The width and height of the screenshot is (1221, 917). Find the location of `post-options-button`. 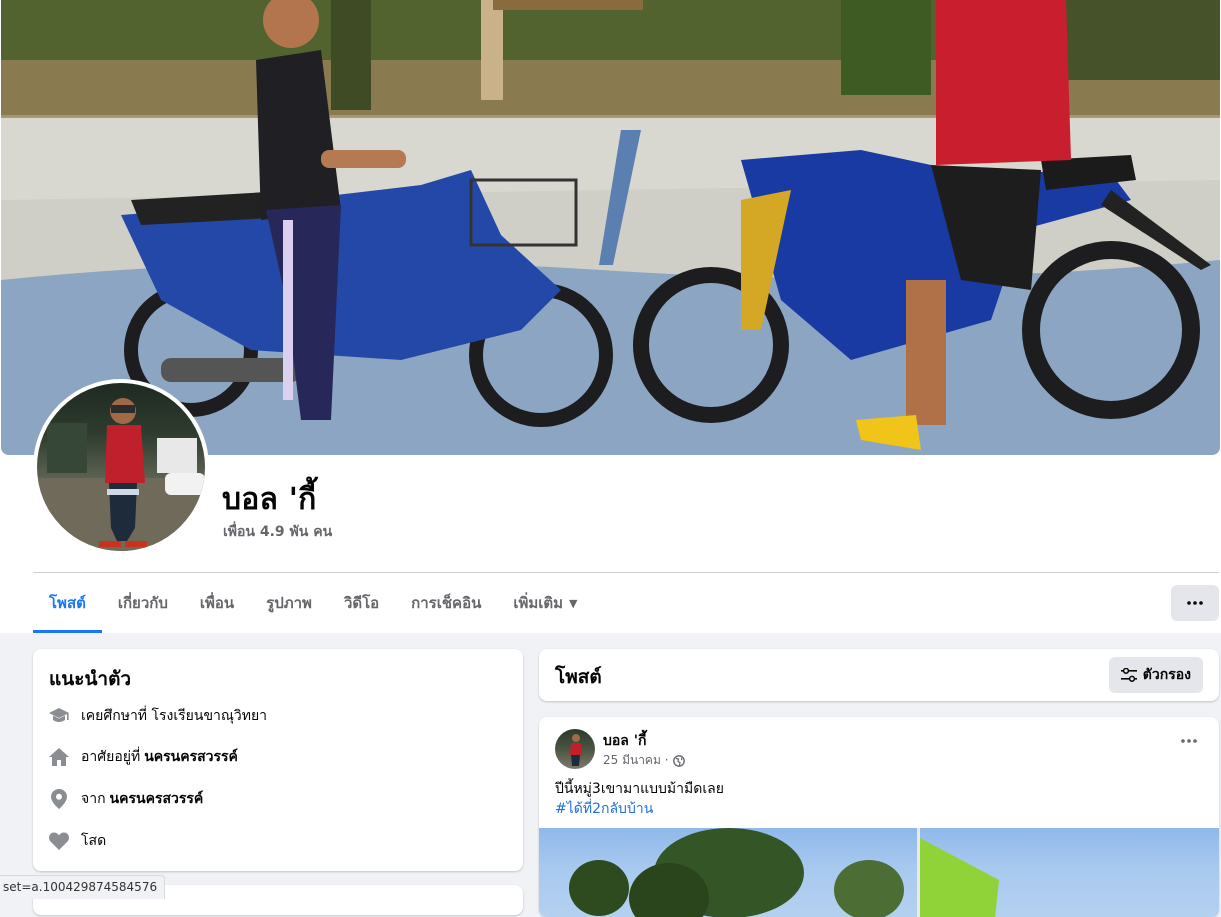

post-options-button is located at coordinates (1189, 741).